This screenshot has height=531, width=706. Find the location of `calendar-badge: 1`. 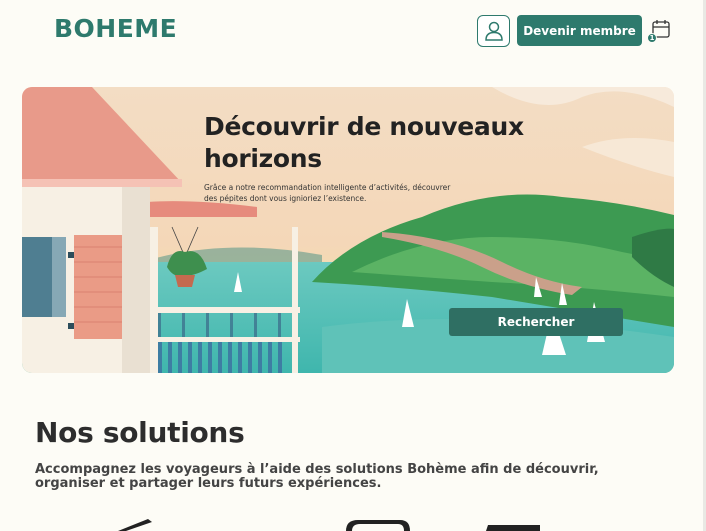

calendar-badge: 1 is located at coordinates (652, 38).